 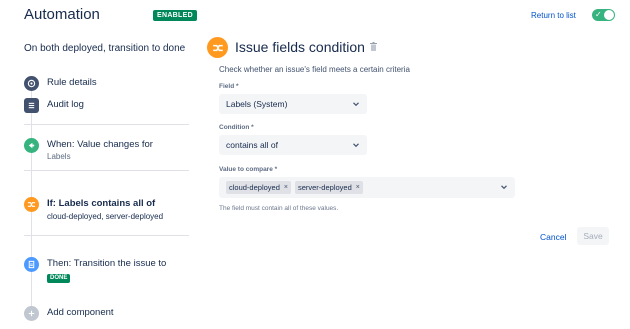 What do you see at coordinates (593, 236) in the screenshot?
I see `save-button: Save` at bounding box center [593, 236].